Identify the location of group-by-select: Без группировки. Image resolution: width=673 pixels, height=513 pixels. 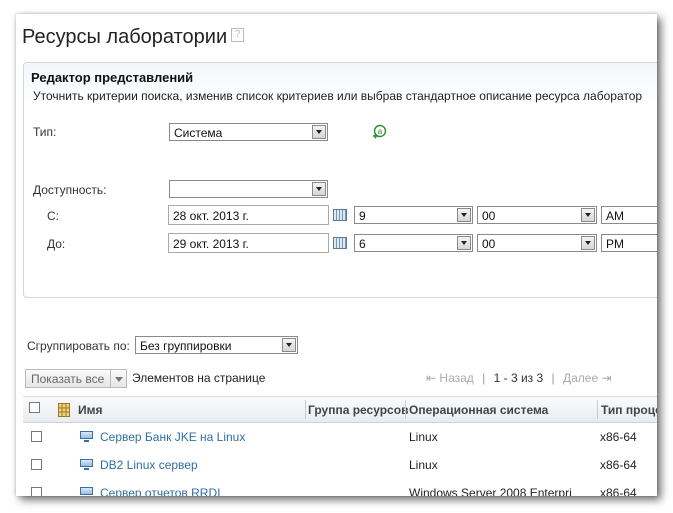
(216, 345).